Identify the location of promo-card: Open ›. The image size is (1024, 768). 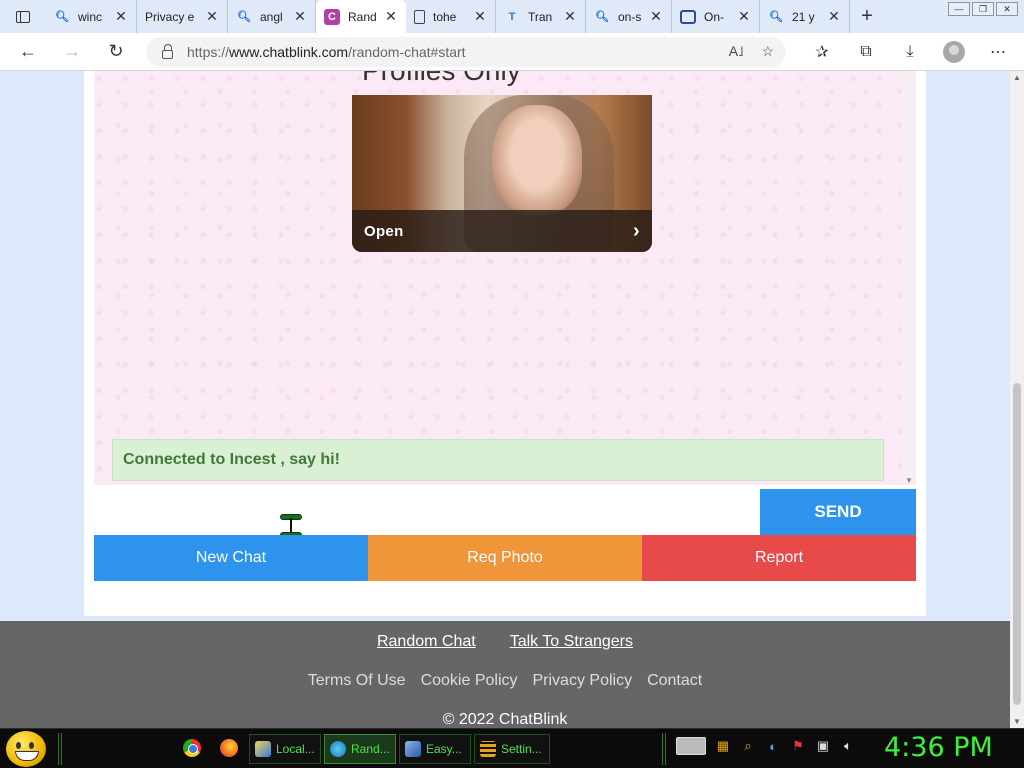
(502, 173).